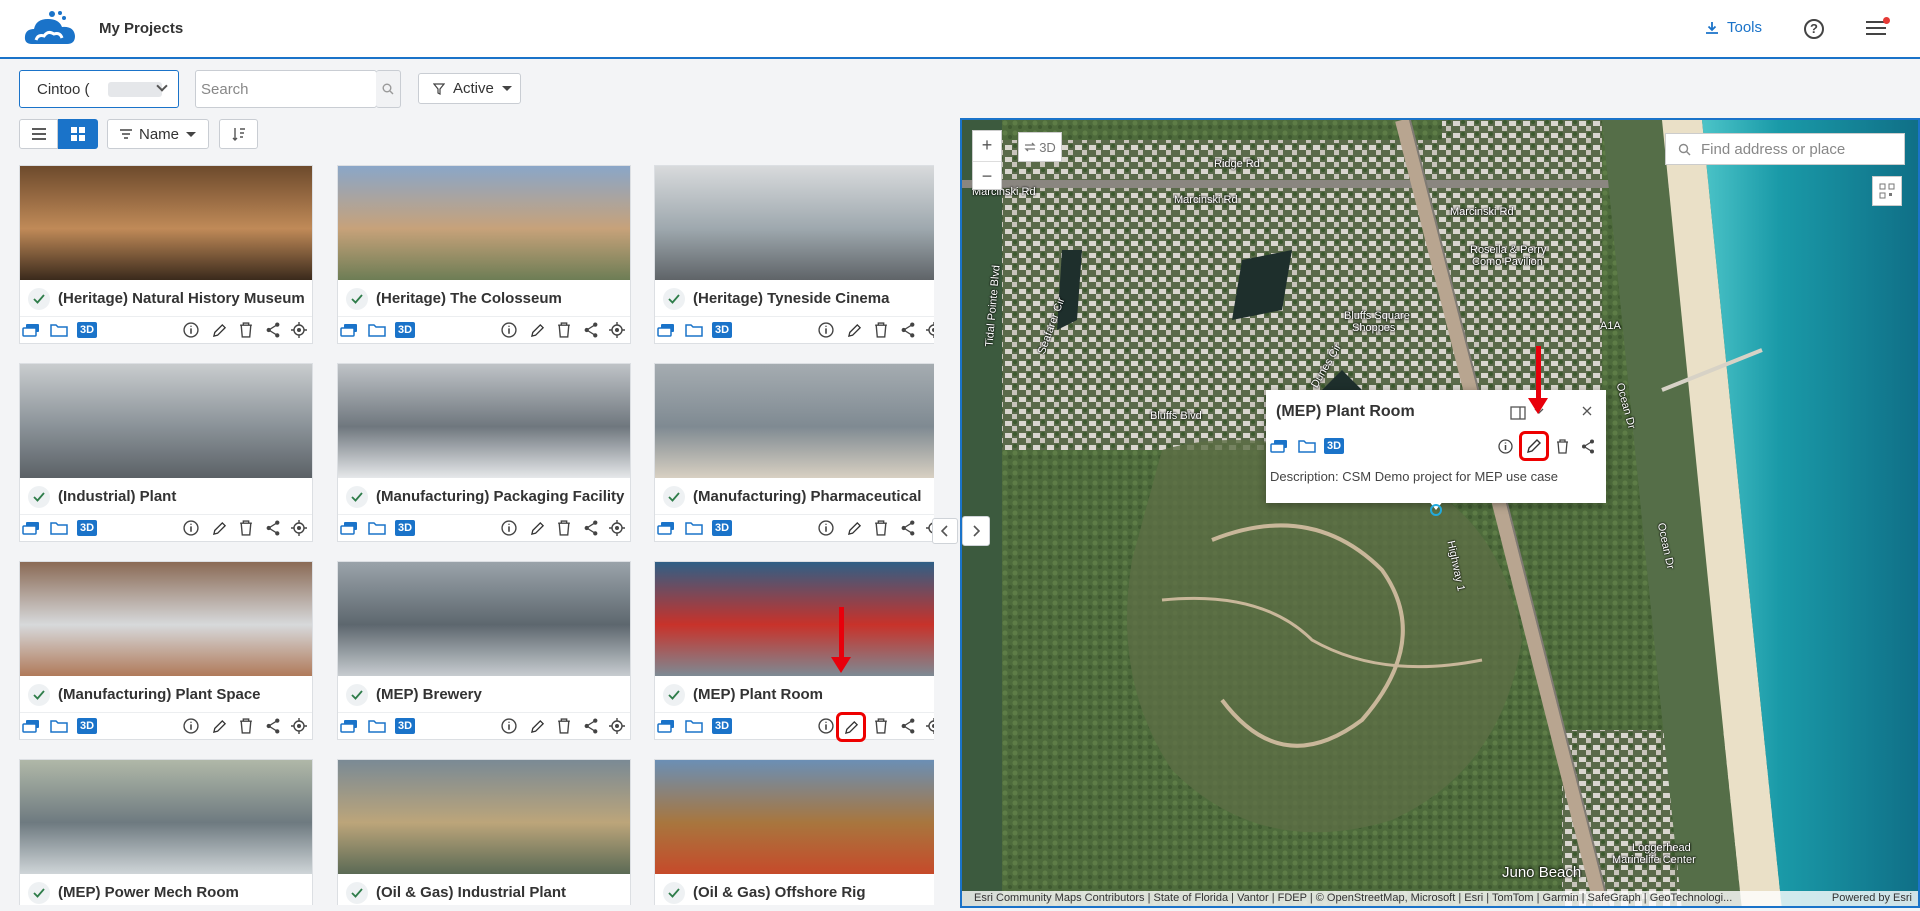 The height and width of the screenshot is (911, 1920). Describe the element at coordinates (183, 892) in the screenshot. I see `project-name: (MEP) Power Mech Room` at that location.